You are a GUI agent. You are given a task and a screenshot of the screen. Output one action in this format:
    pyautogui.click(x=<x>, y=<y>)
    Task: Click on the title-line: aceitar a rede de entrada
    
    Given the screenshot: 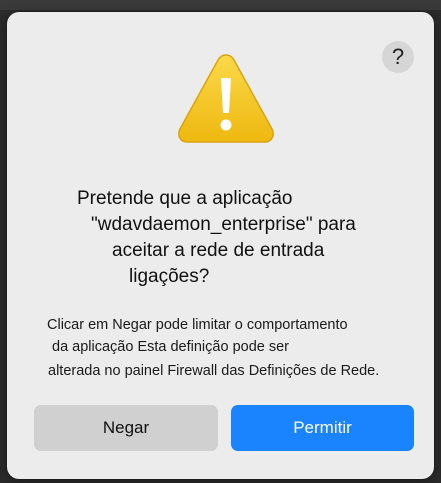 What is the action you would take?
    pyautogui.click(x=218, y=250)
    